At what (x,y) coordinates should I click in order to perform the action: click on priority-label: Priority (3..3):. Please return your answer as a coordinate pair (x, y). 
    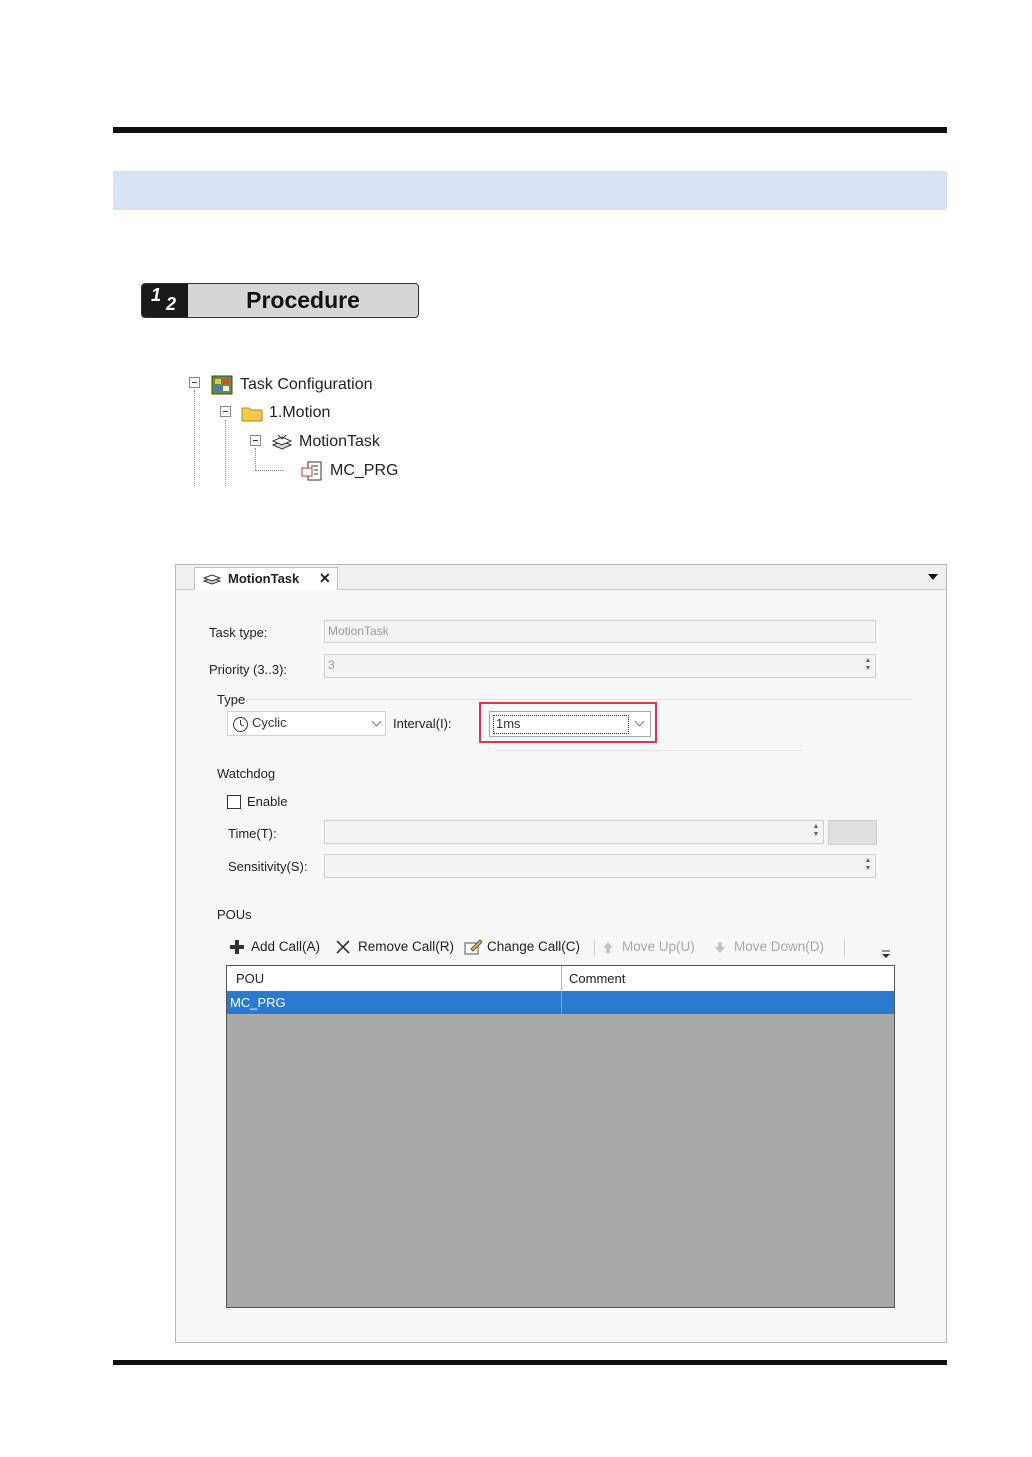
    Looking at the image, I should click on (248, 669).